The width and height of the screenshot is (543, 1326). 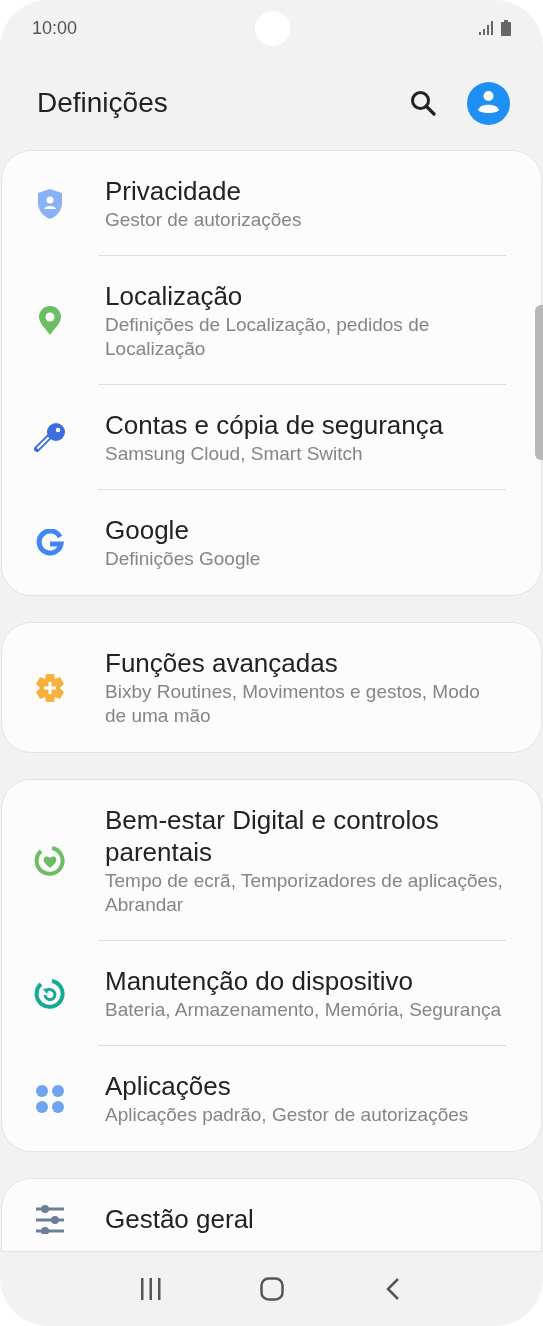 What do you see at coordinates (486, 28) in the screenshot?
I see `signal-icon` at bounding box center [486, 28].